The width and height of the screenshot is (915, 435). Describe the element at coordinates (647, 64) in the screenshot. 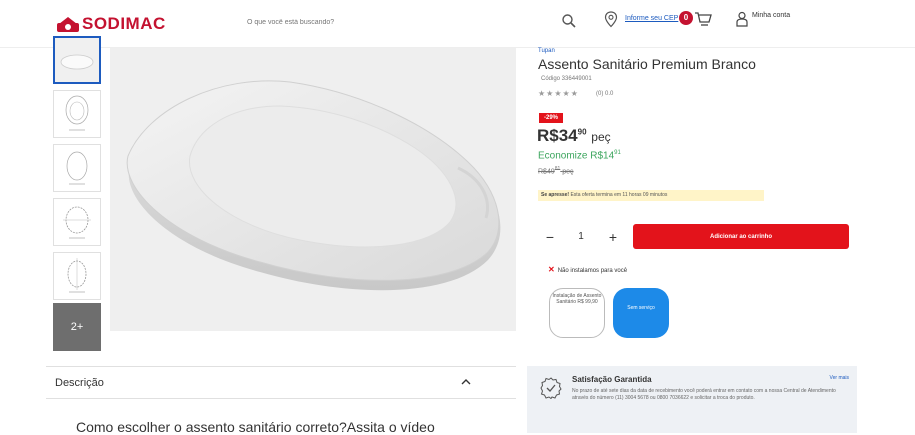

I see `product-title: Assento Sanitário Premium Branco` at that location.